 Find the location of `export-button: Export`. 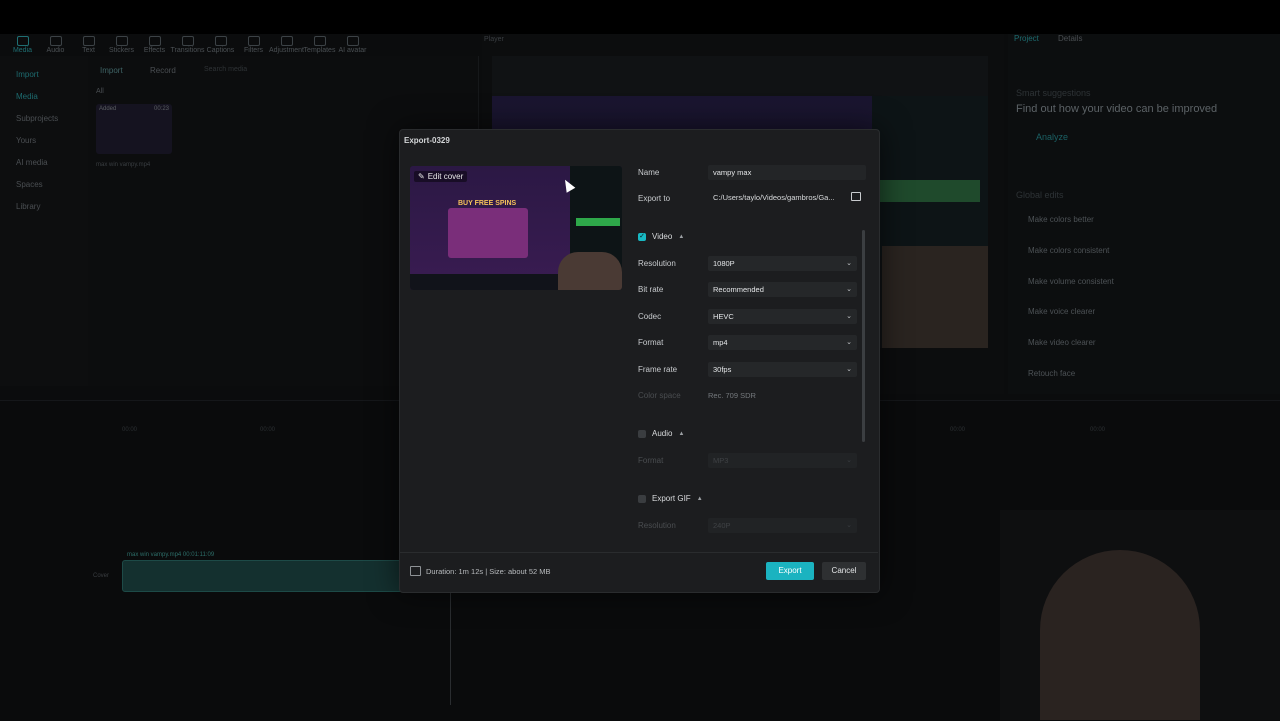

export-button: Export is located at coordinates (790, 571).